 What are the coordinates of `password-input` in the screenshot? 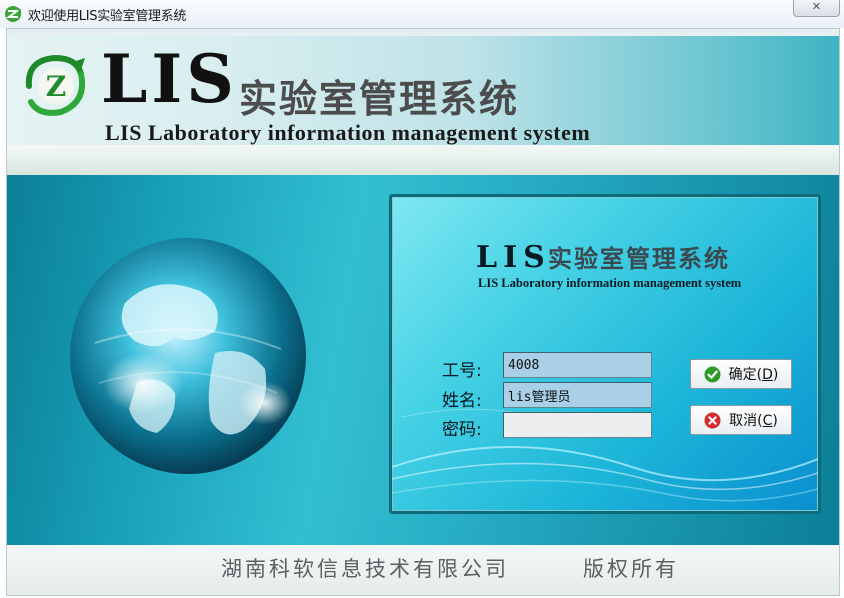 It's located at (577, 425).